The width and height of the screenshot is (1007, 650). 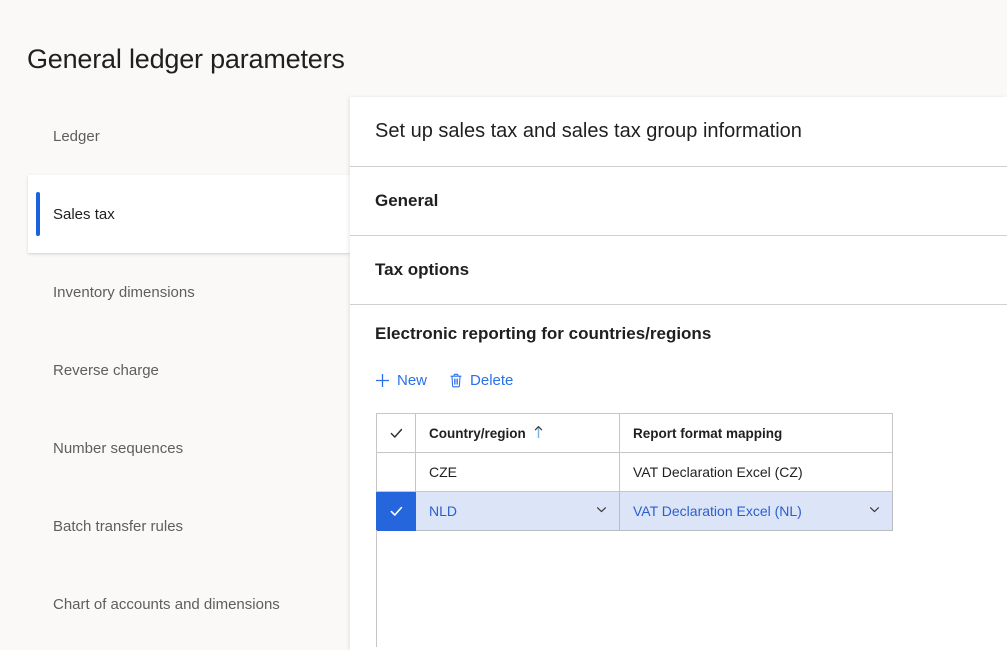 What do you see at coordinates (118, 448) in the screenshot?
I see `sidebar-item-label: Number sequences` at bounding box center [118, 448].